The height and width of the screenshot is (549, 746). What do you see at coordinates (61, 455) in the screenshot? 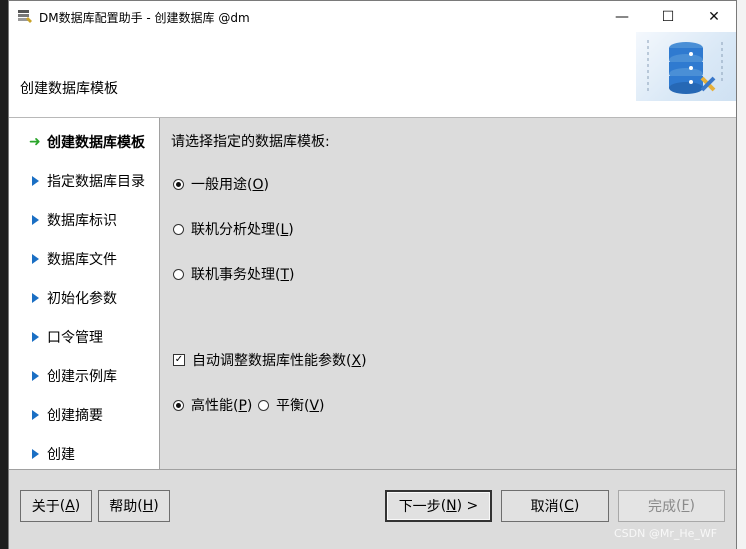
I see `step-label: 创建` at bounding box center [61, 455].